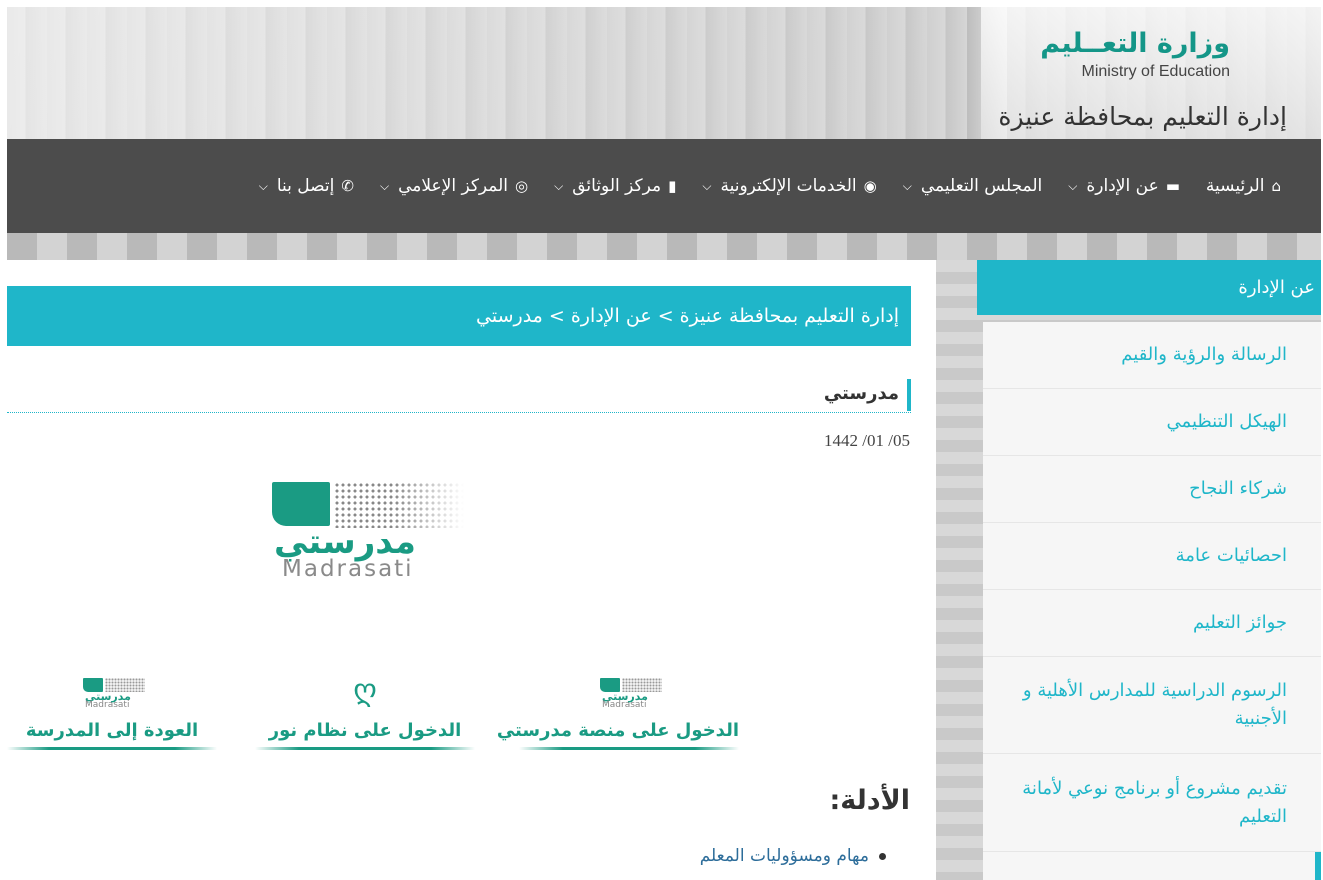 Image resolution: width=1323 pixels, height=880 pixels. What do you see at coordinates (672, 186) in the screenshot?
I see `file-icon: ▮` at bounding box center [672, 186].